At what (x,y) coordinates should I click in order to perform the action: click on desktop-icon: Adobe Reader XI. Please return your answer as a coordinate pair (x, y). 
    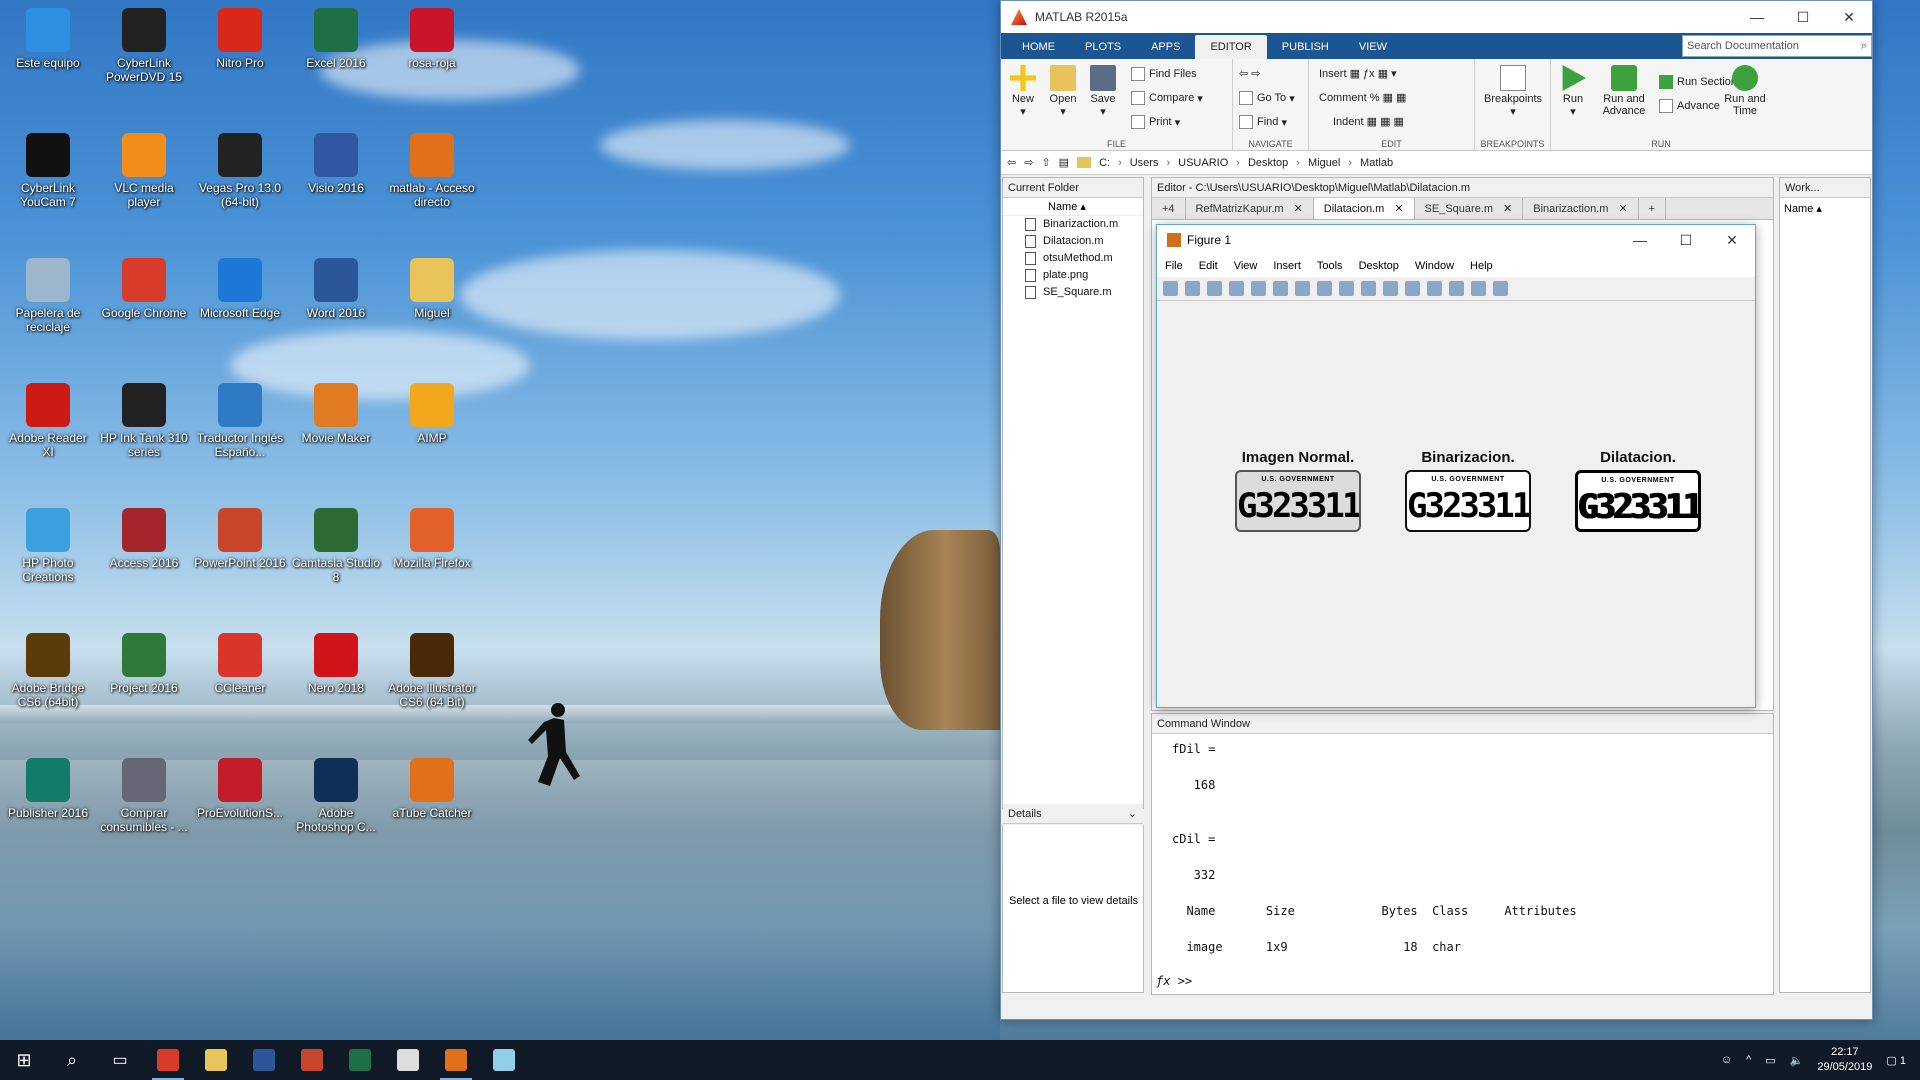
    Looking at the image, I should click on (48, 427).